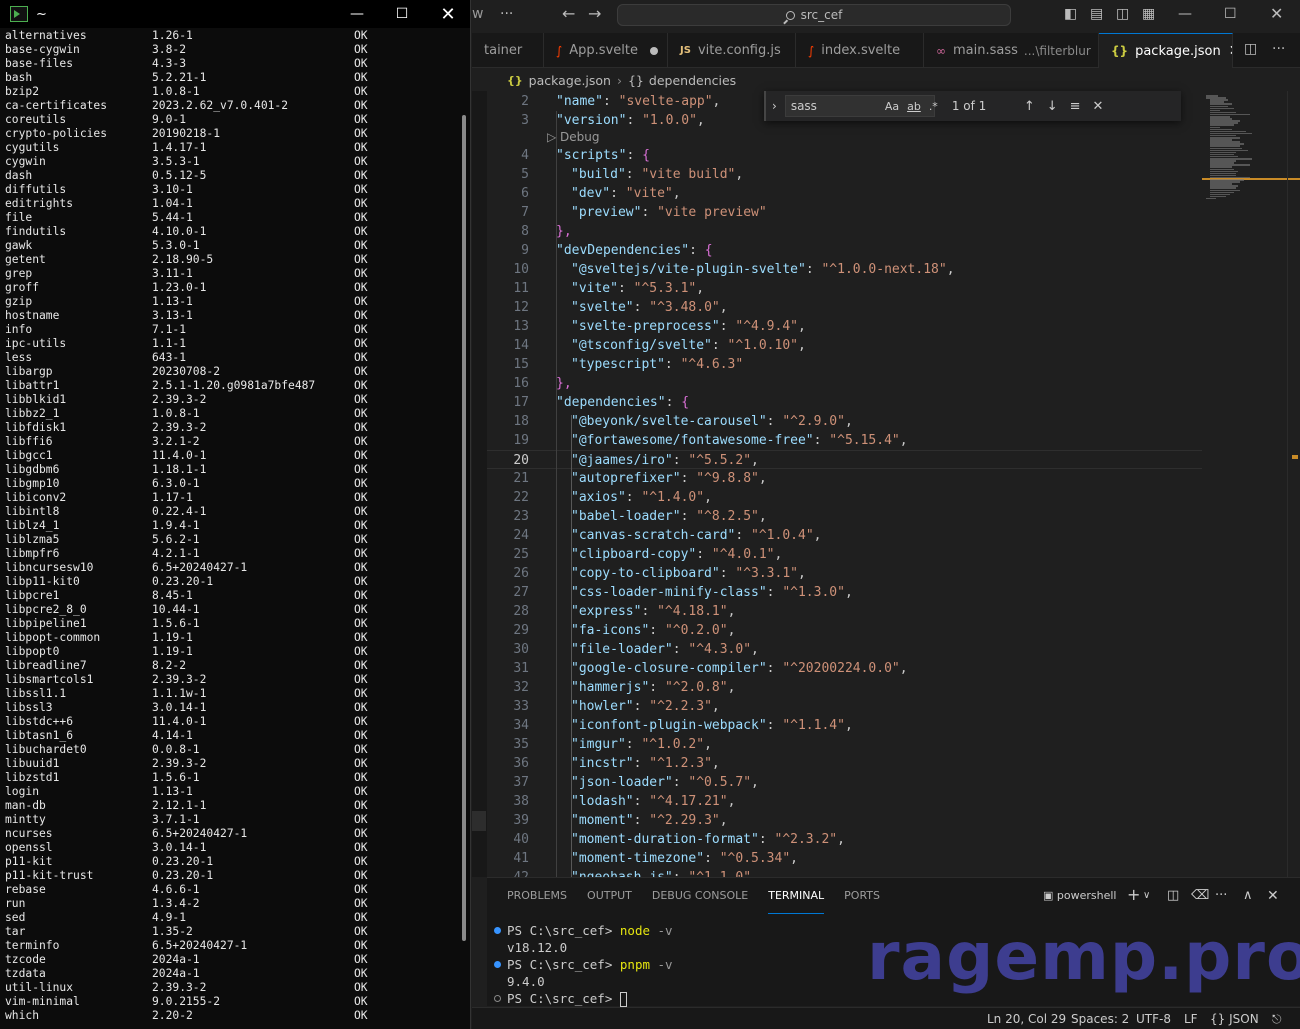 Image resolution: width=1300 pixels, height=1029 pixels. I want to click on maximize-panel-icon: ∧, so click(1248, 895).